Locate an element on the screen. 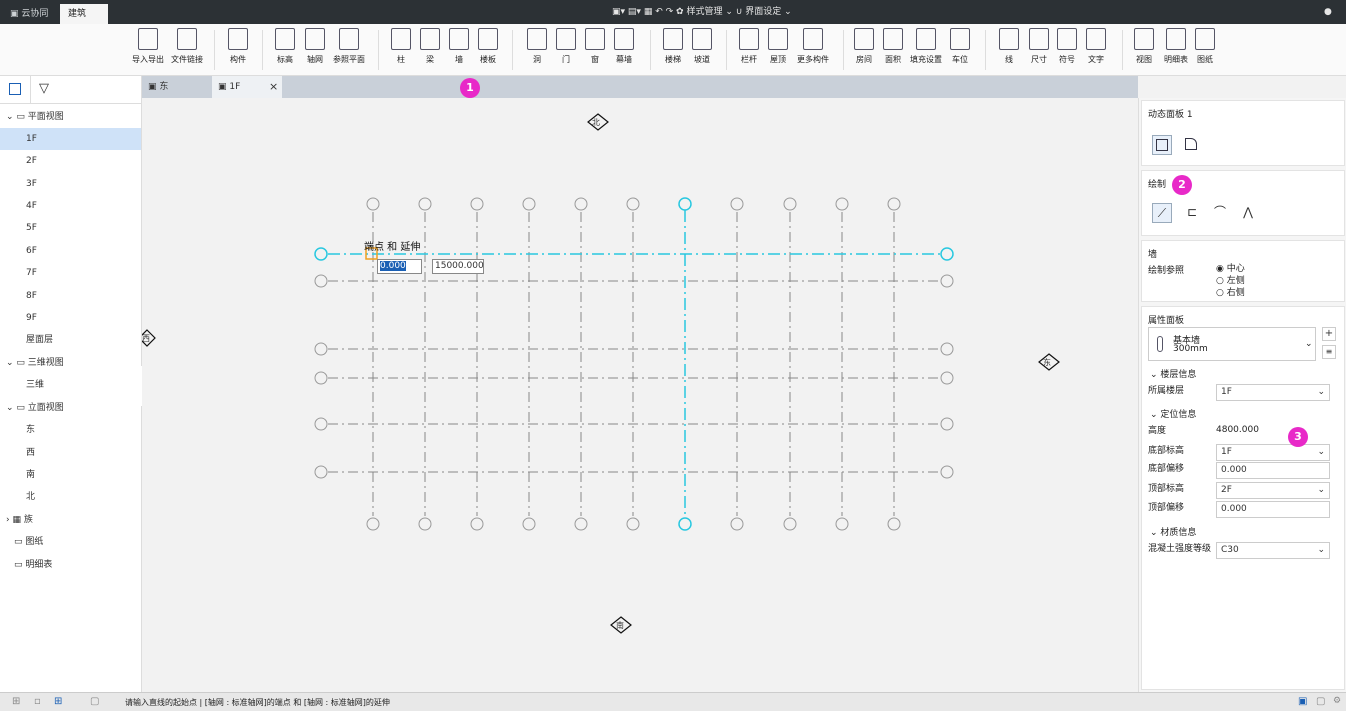  view-toggle-icon: ▢ is located at coordinates (94, 701).